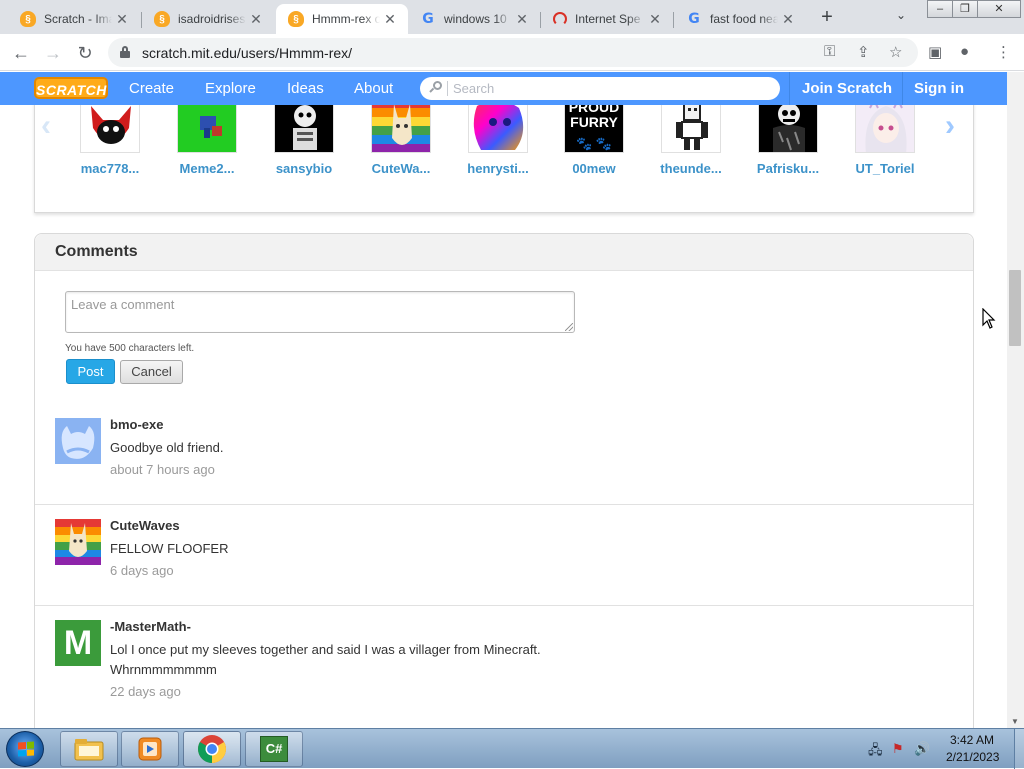 This screenshot has width=1024, height=769. Describe the element at coordinates (1015, 400) in the screenshot. I see `page-scrollbar: ▼` at that location.